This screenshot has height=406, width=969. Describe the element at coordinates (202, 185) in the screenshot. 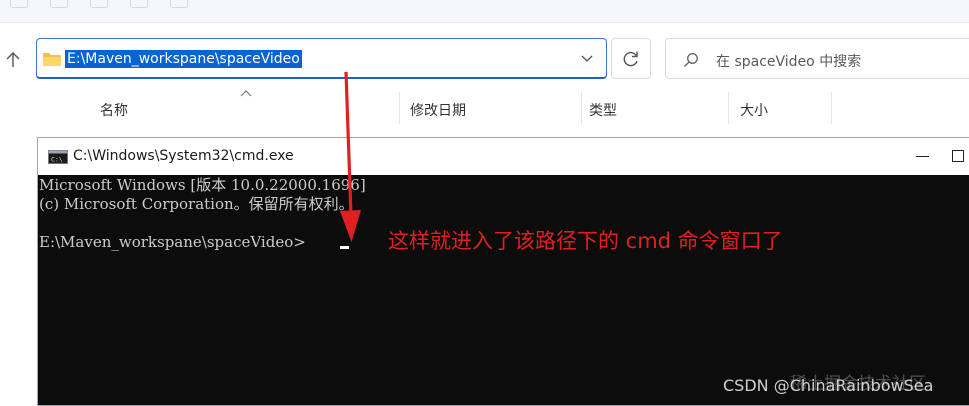

I see `console-line: Microsoft Windows [版本 10.0.22000.1696]` at that location.